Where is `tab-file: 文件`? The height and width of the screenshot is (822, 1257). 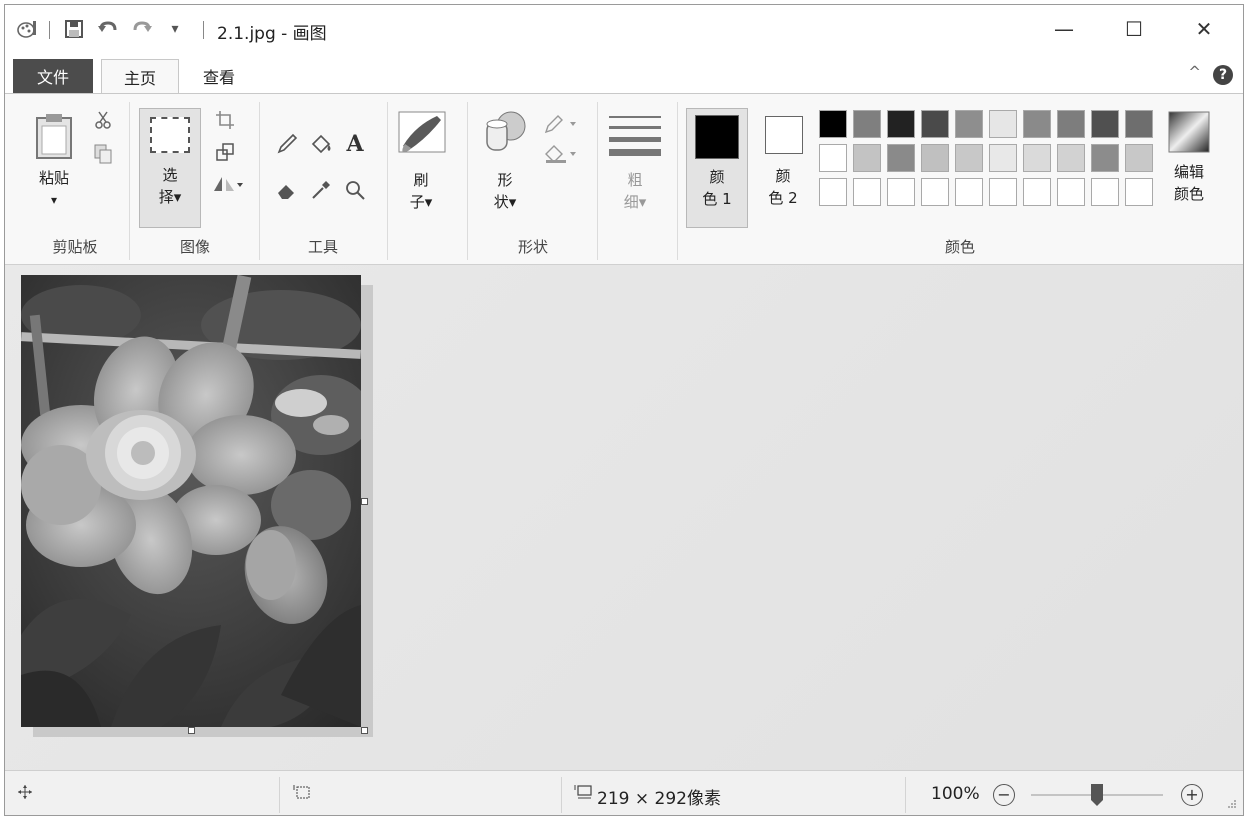 tab-file: 文件 is located at coordinates (53, 76).